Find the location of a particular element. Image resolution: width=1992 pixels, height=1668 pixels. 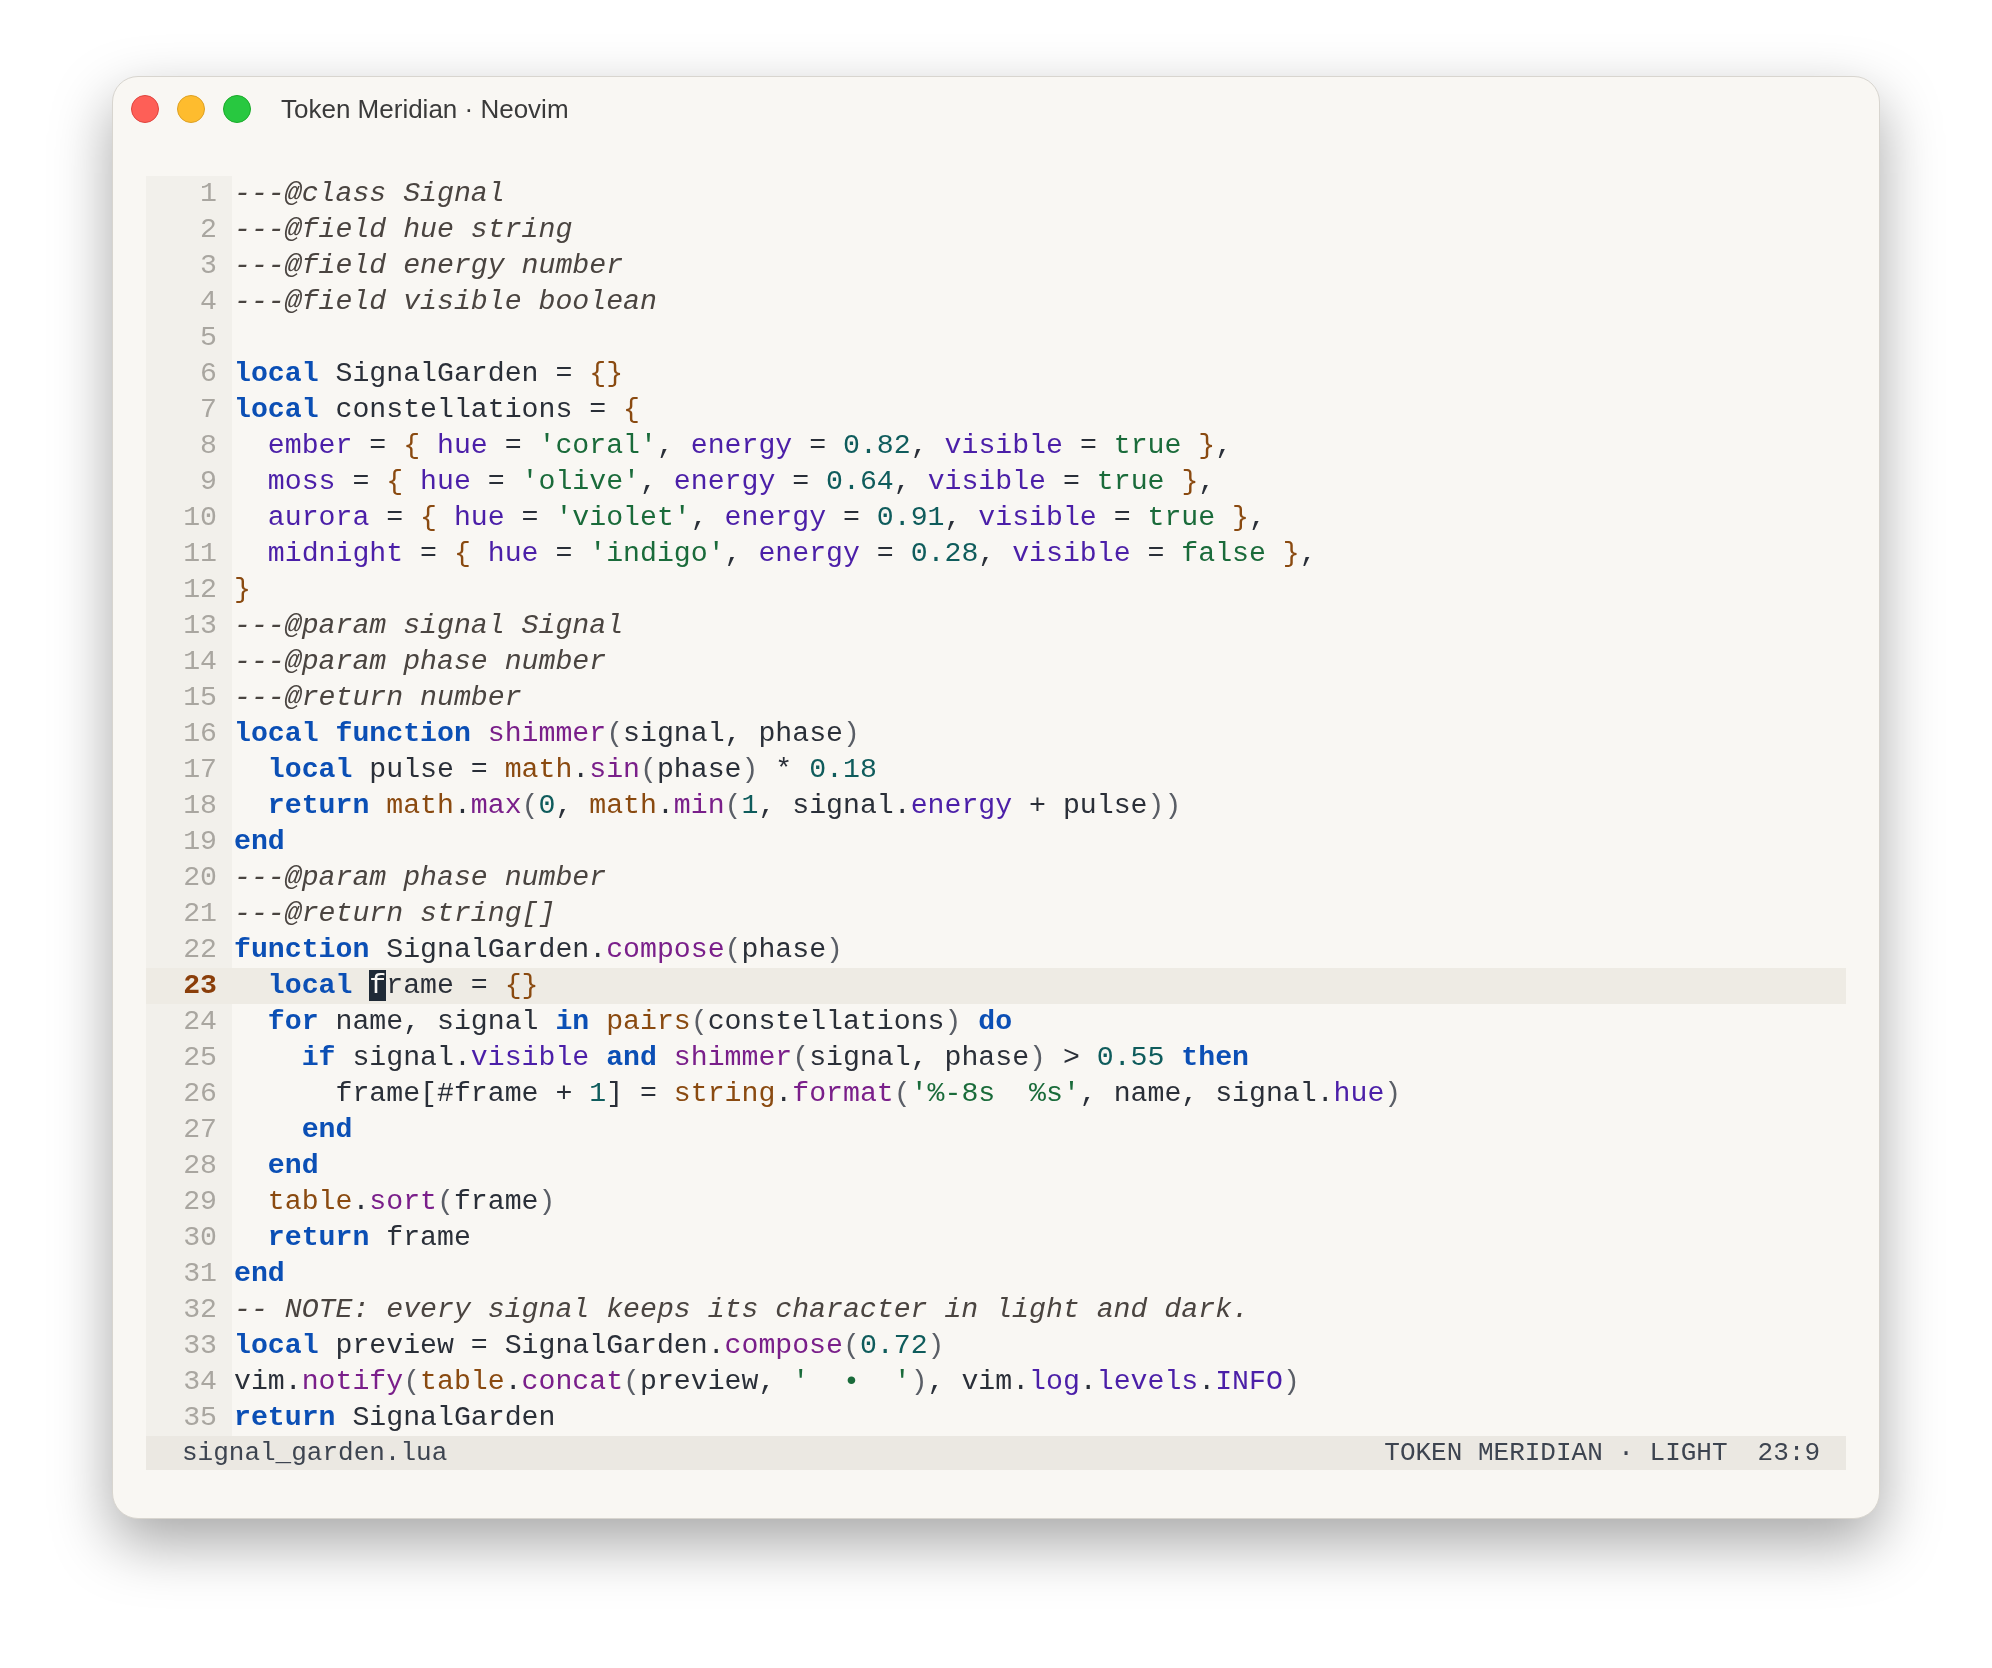

line-number: 1 is located at coordinates (208, 193).